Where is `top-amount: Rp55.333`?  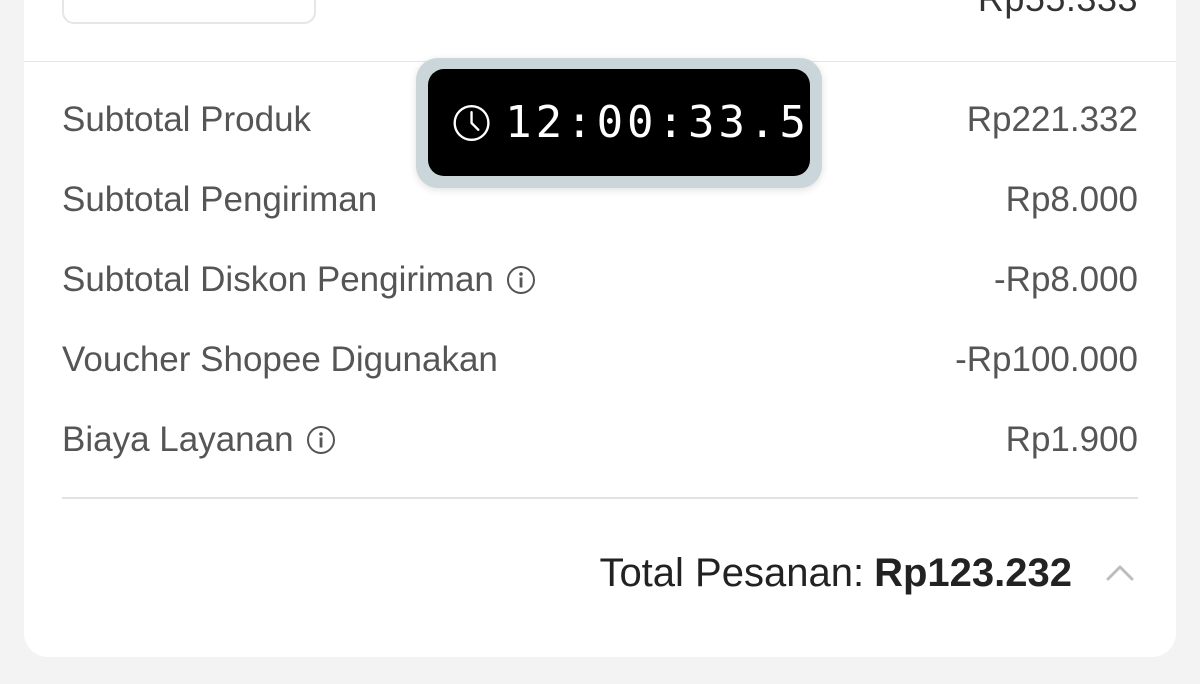
top-amount: Rp55.333 is located at coordinates (1058, 10).